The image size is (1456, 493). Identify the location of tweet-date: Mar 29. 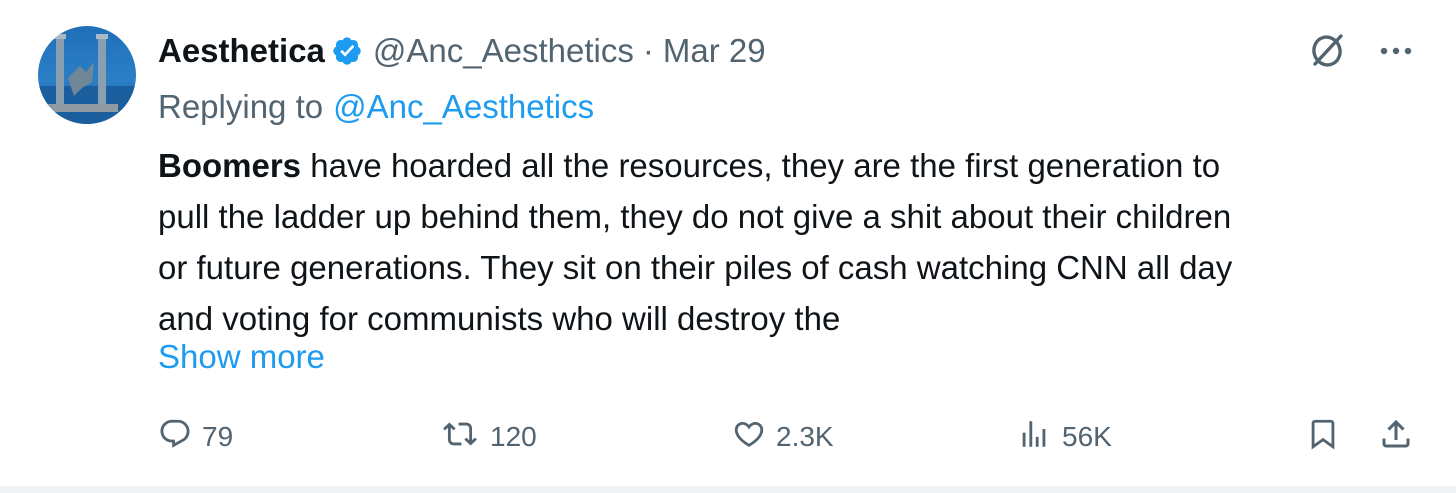
(714, 51).